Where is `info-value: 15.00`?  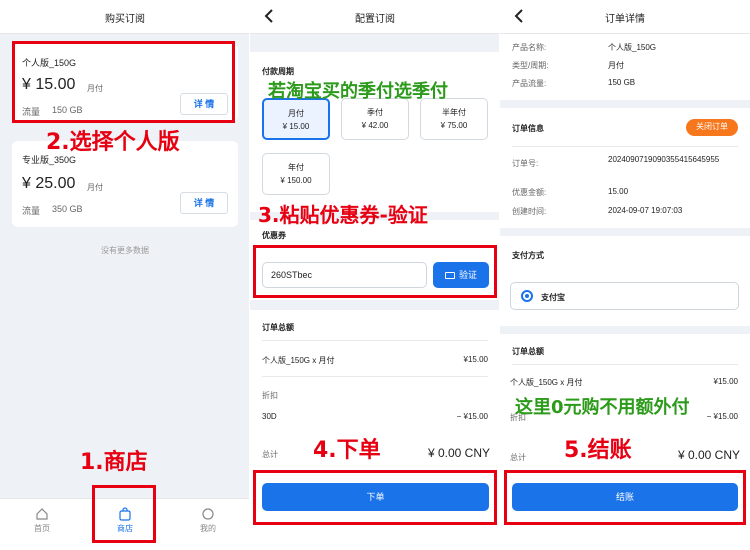 info-value: 15.00 is located at coordinates (618, 191).